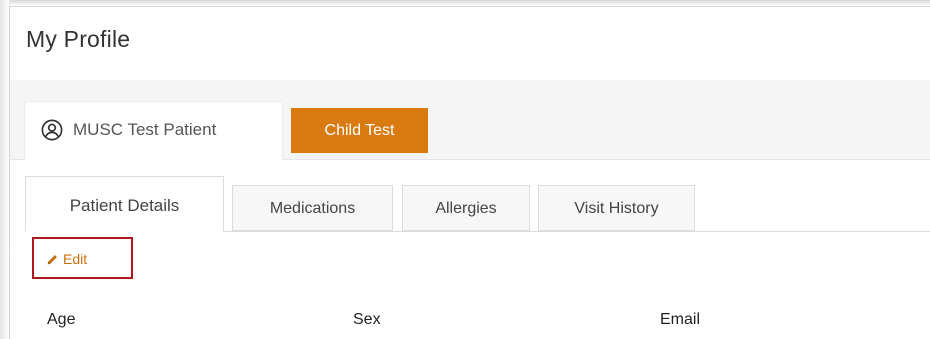 Image resolution: width=930 pixels, height=339 pixels. I want to click on window-shadow-left, so click(4, 169).